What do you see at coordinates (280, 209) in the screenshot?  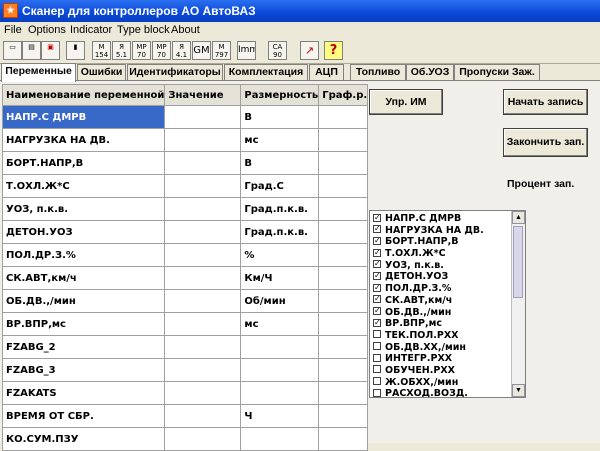 I see `cell-unit: Град.п.к.в.` at bounding box center [280, 209].